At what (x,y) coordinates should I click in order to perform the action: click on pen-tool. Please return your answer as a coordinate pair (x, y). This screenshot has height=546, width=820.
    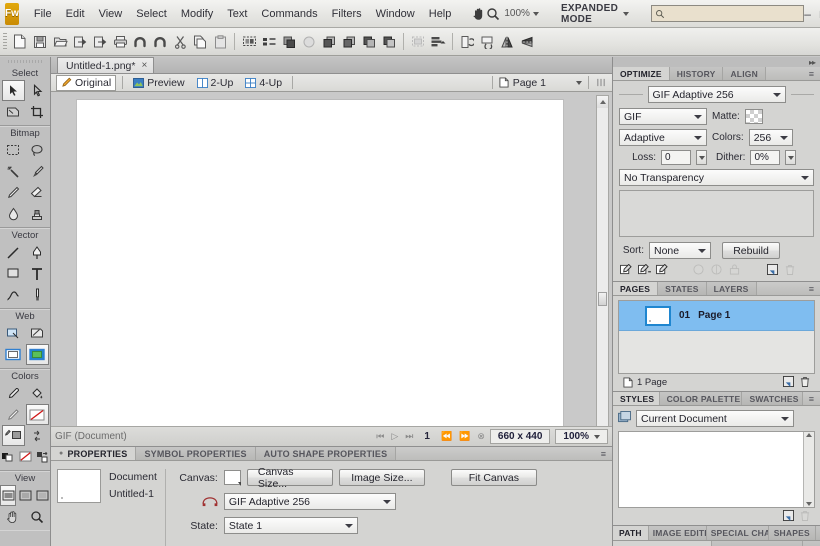
    Looking at the image, I should click on (37, 252).